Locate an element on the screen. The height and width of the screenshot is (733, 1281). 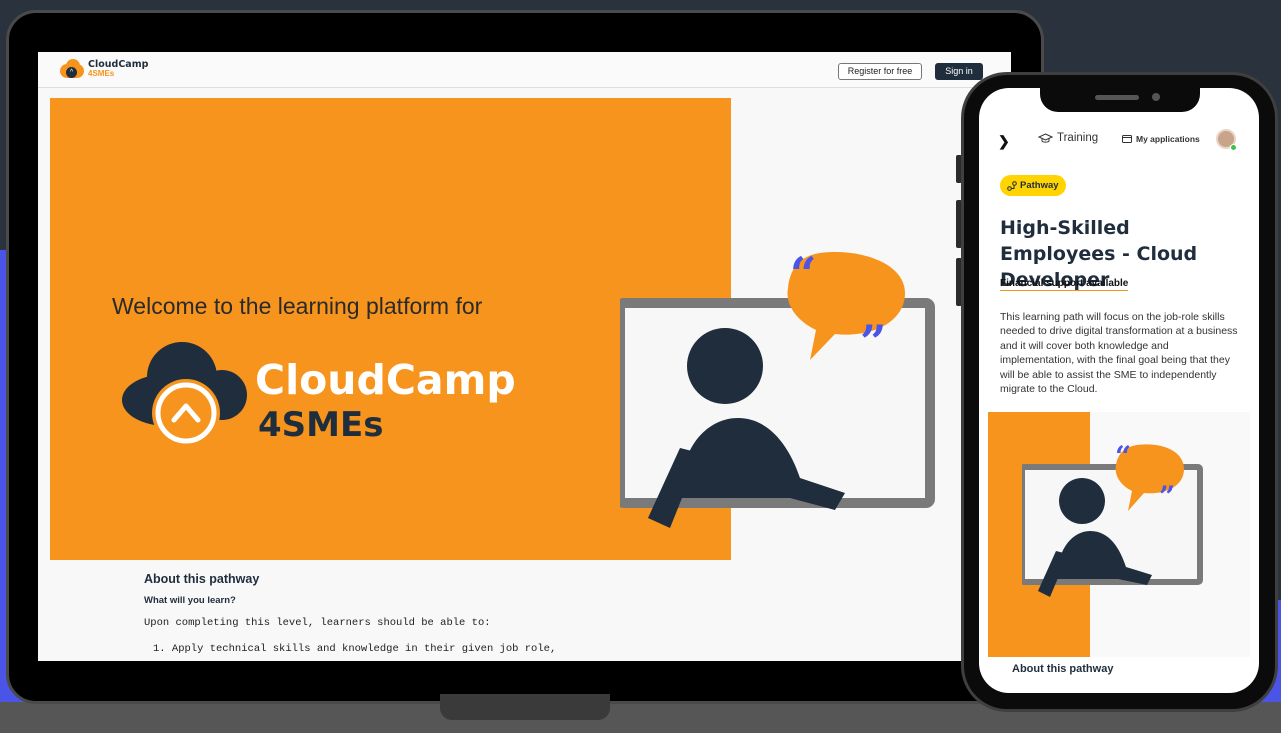
phone-navbar: ❯ Training My applications is located at coordinates (1119, 140).